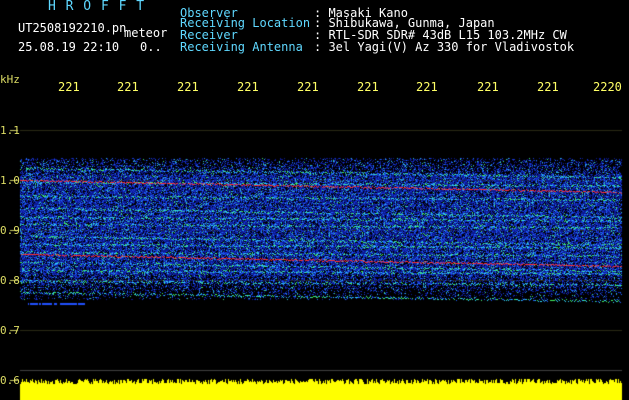  What do you see at coordinates (10, 280) in the screenshot?
I see `y-tick-label: 0.8` at bounding box center [10, 280].